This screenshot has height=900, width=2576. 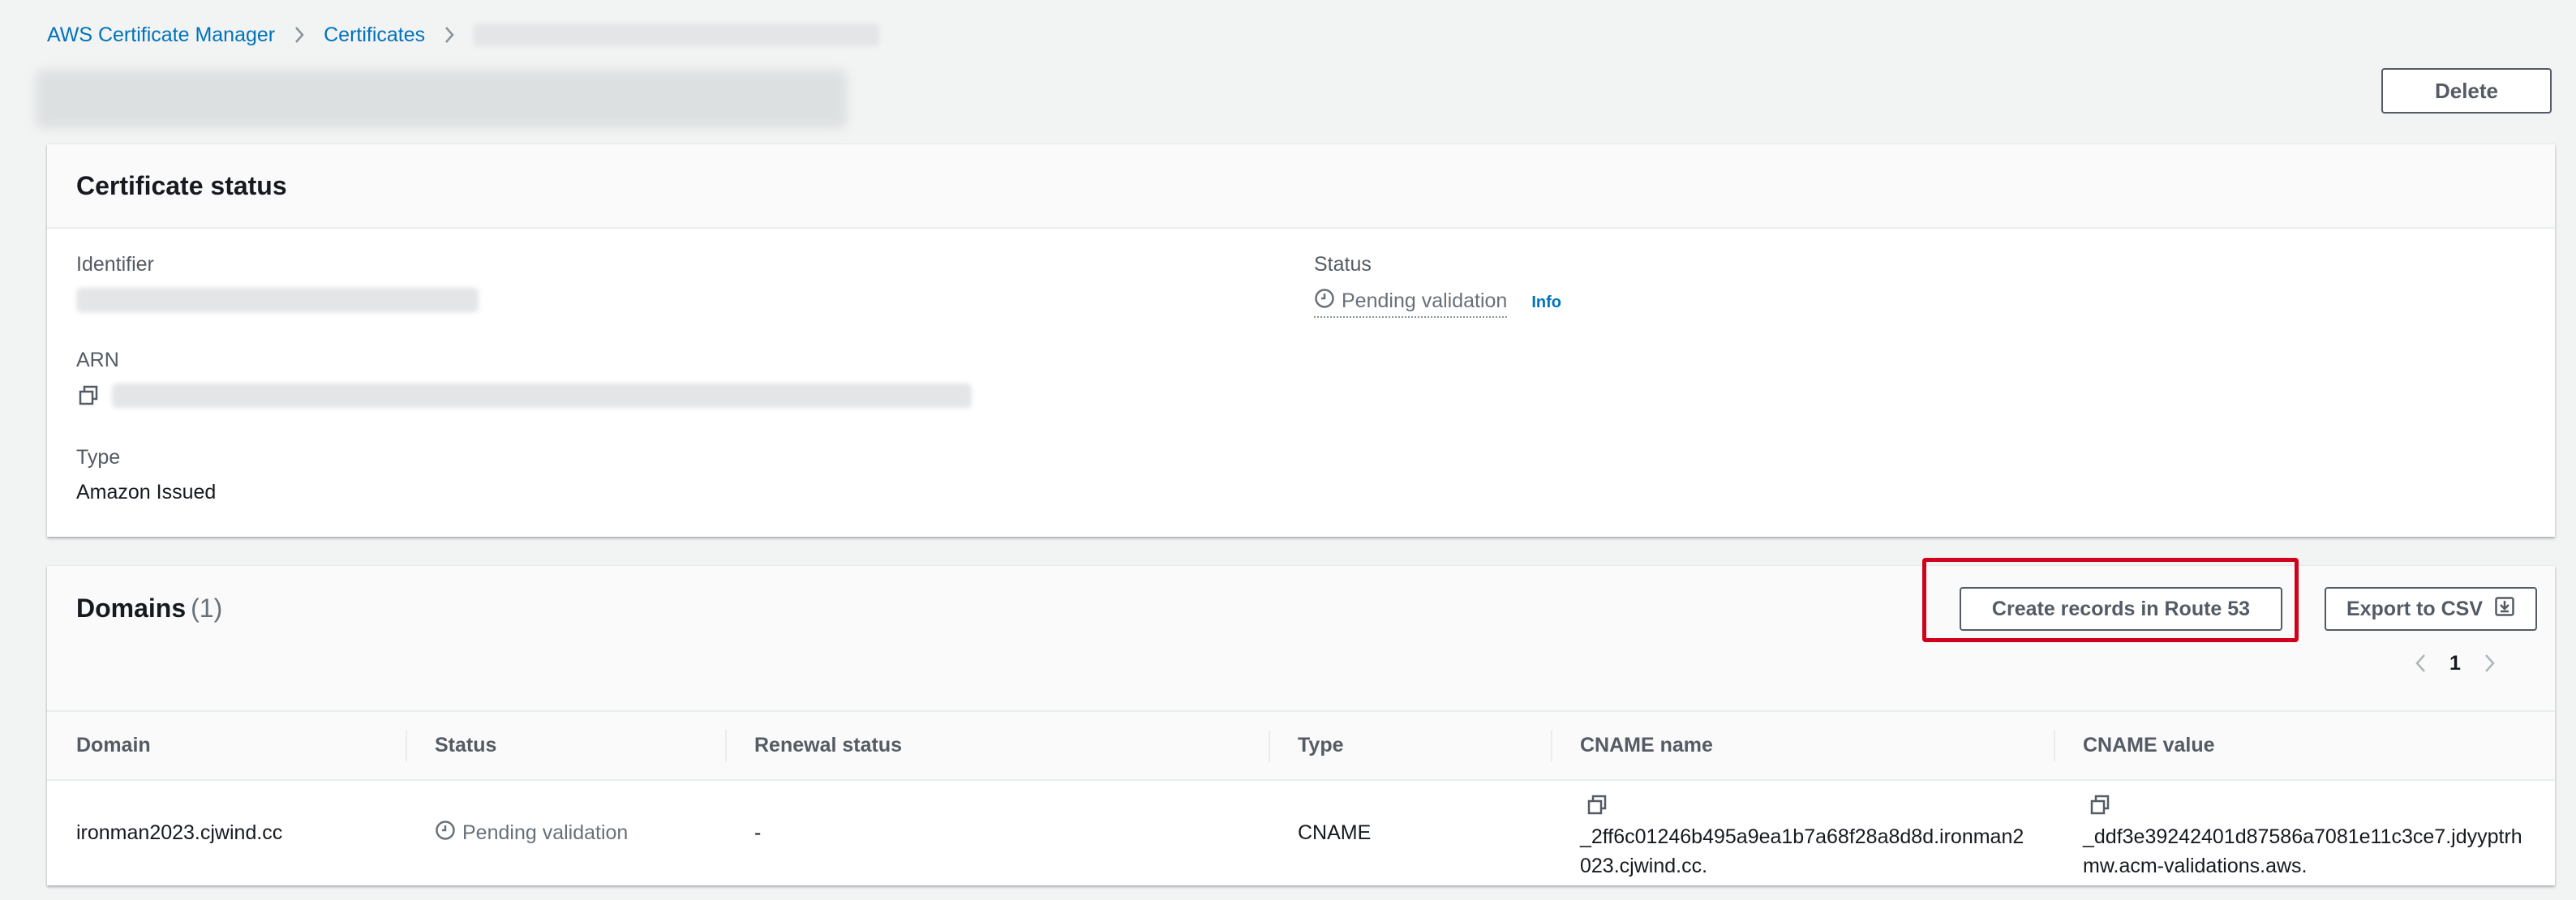 What do you see at coordinates (524, 378) in the screenshot?
I see `arn-field: ARN` at bounding box center [524, 378].